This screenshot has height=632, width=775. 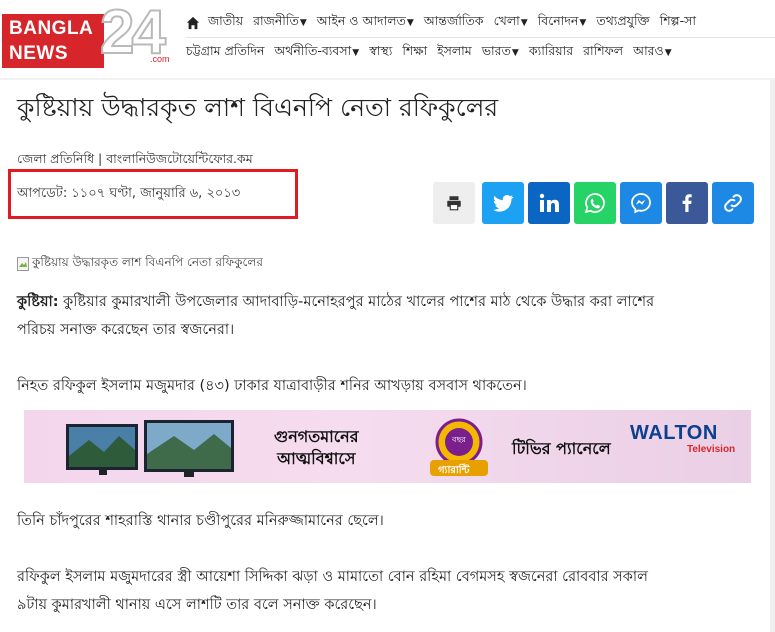 What do you see at coordinates (38, 53) in the screenshot?
I see `logo-text-news: NEWS` at bounding box center [38, 53].